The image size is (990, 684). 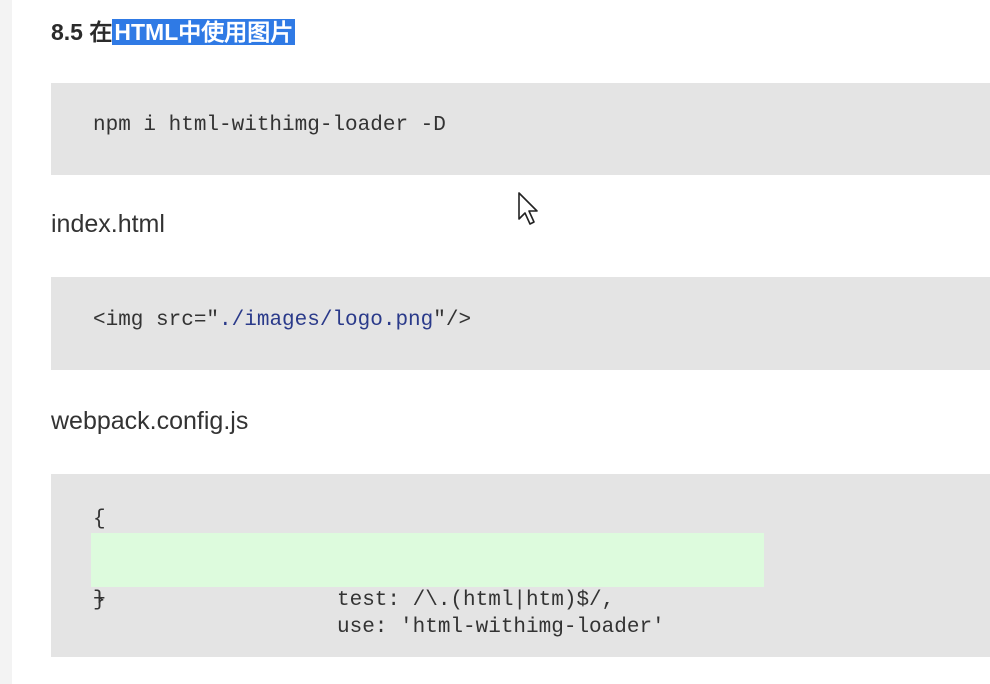 What do you see at coordinates (501, 627) in the screenshot?
I see `diff-content-use: use: 'html-withimg-loader'` at bounding box center [501, 627].